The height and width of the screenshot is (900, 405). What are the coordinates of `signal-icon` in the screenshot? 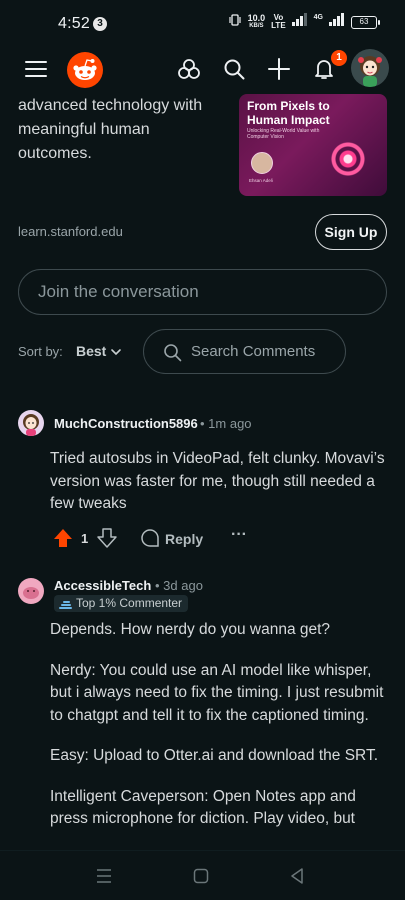 It's located at (299, 22).